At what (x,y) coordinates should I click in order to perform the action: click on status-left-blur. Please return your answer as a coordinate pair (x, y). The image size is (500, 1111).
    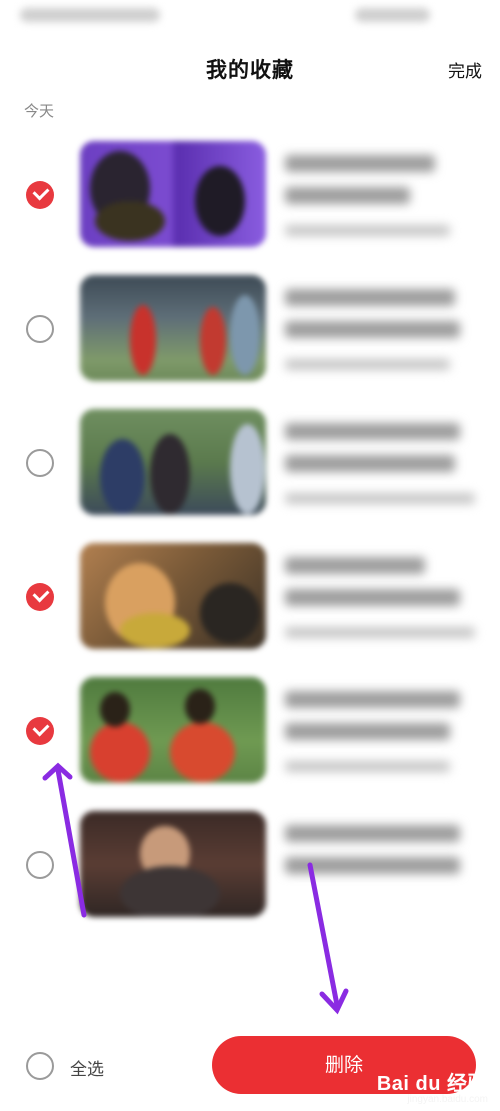
    Looking at the image, I should click on (90, 15).